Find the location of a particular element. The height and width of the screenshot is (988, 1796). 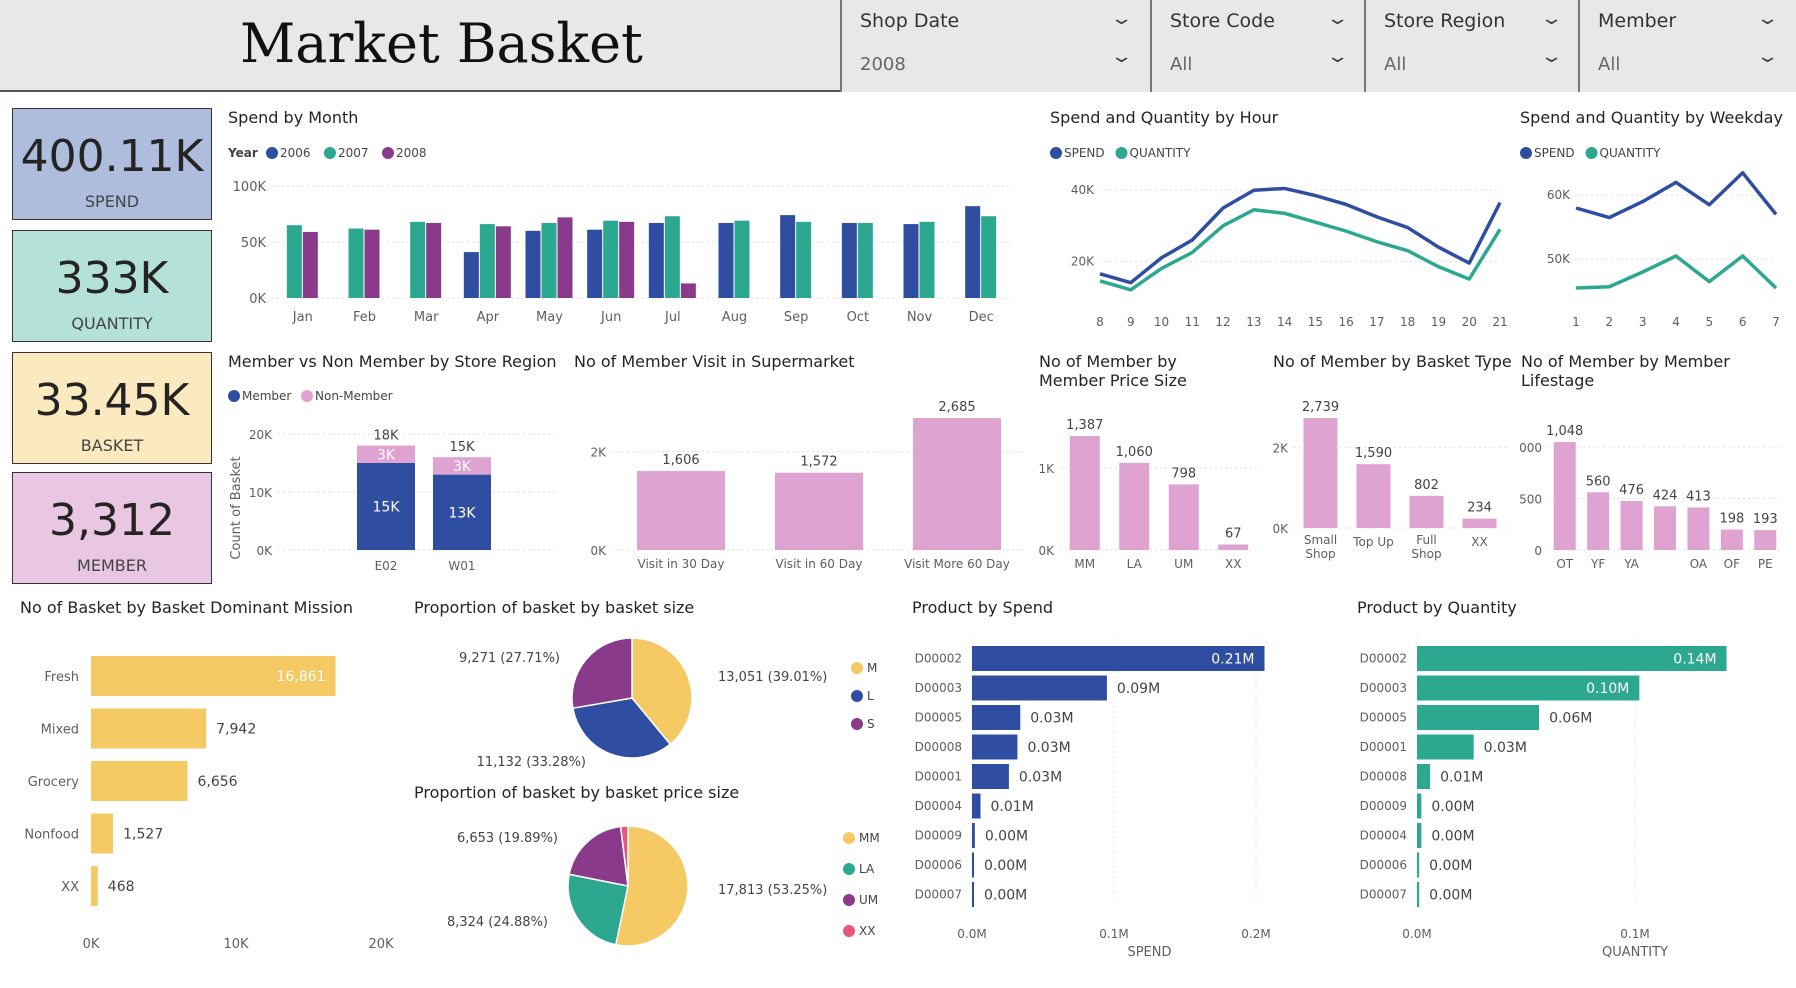

slicer-shop-date: Shop Date ⌄ 2008 ⌄ is located at coordinates (995, 46).